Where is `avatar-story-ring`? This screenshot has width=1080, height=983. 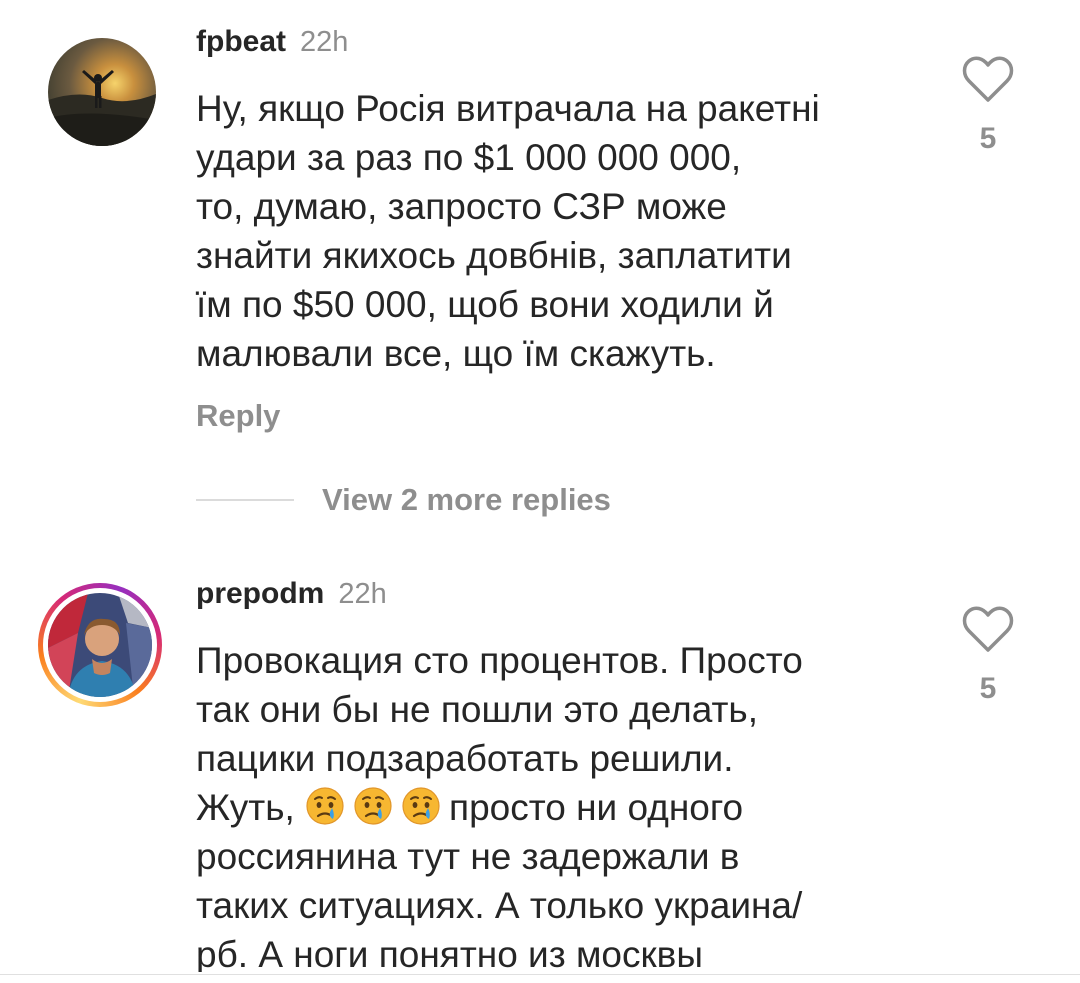 avatar-story-ring is located at coordinates (100, 645).